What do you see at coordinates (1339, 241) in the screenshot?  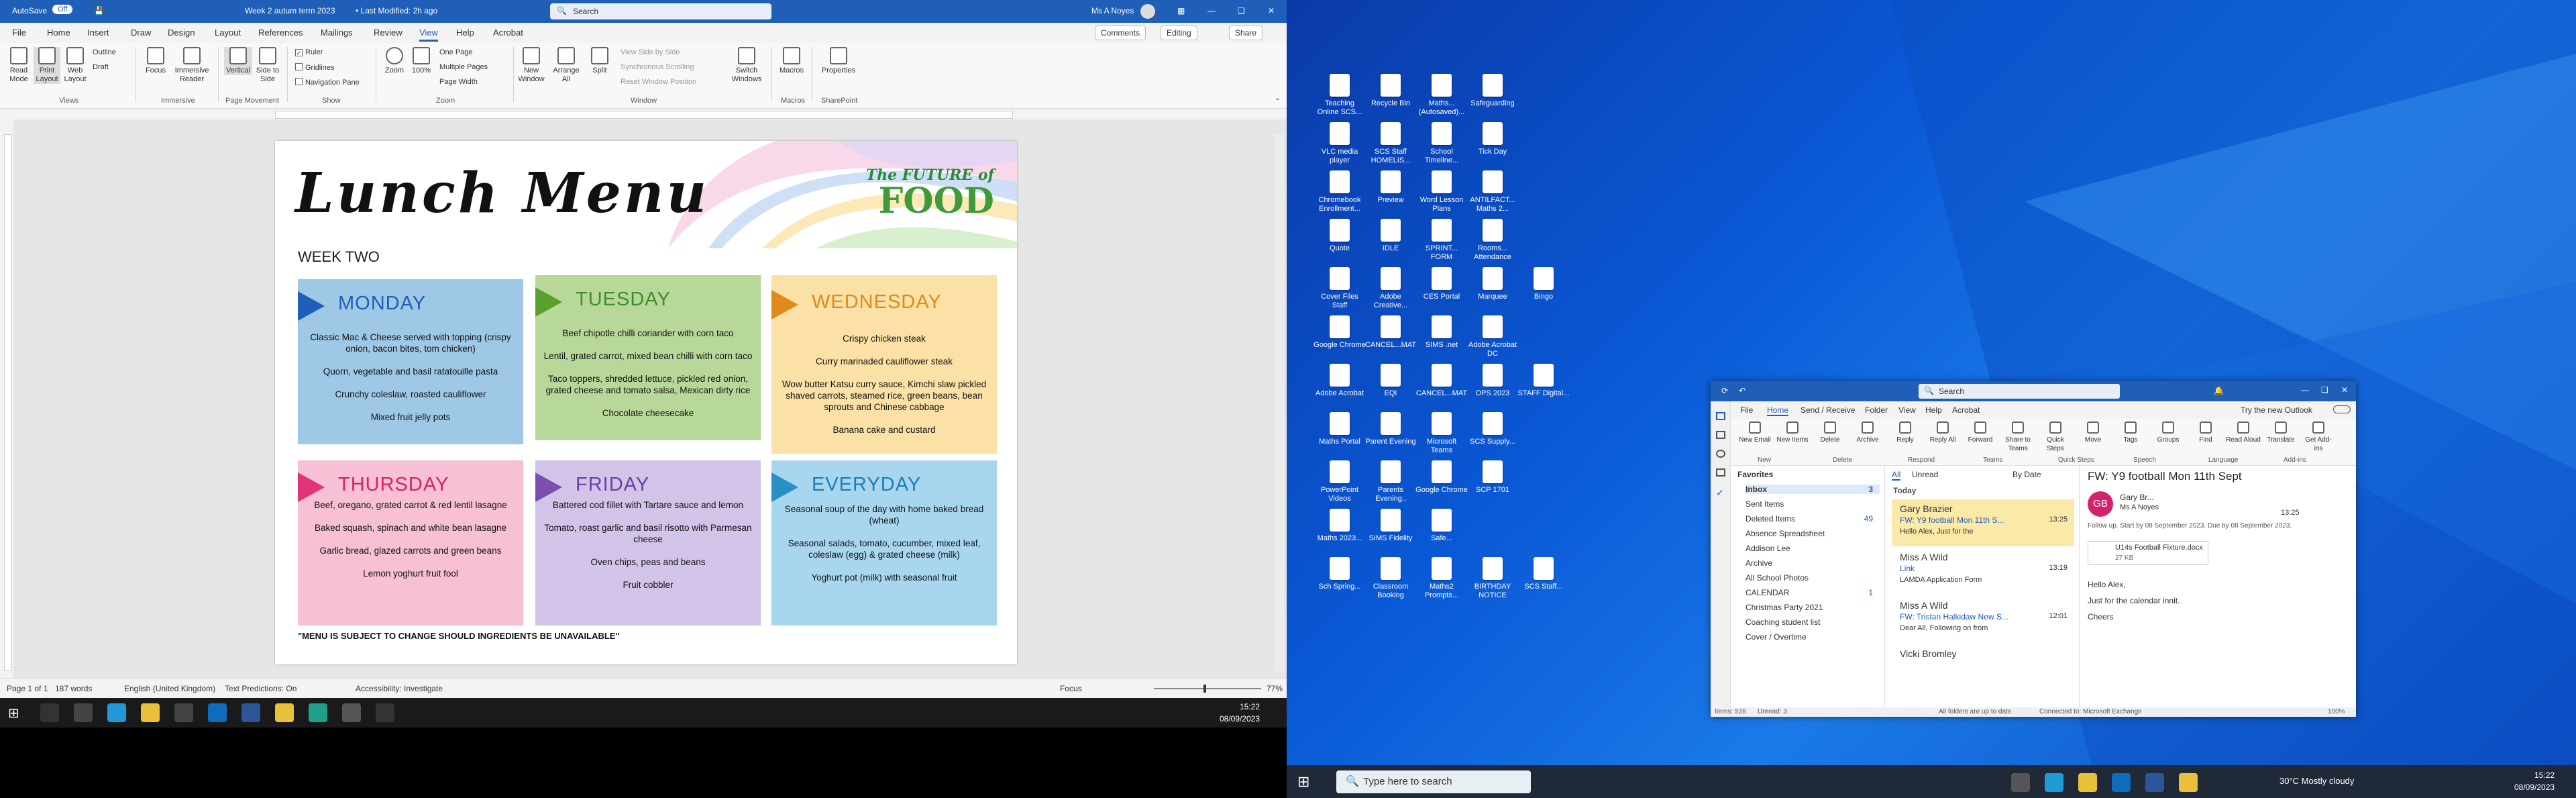 I see `desktop-icon: Quote` at bounding box center [1339, 241].